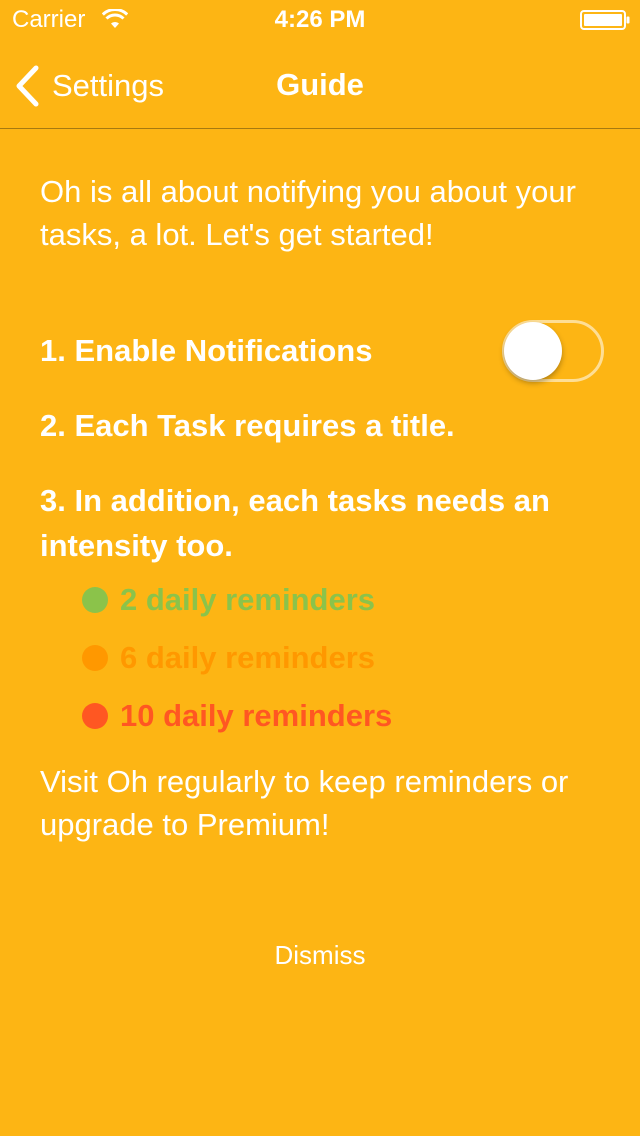  I want to click on page-title: Guide, so click(320, 84).